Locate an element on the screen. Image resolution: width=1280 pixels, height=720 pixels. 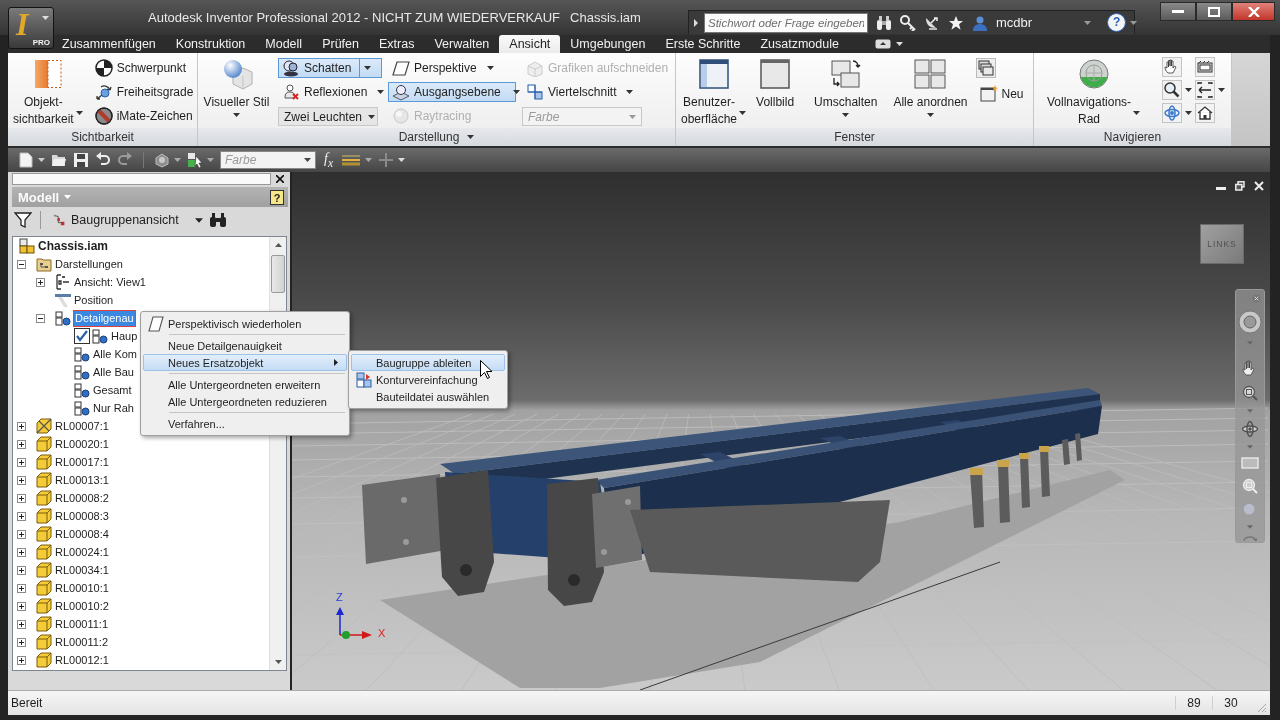
tree-item: Gesamt is located at coordinates (112, 390).